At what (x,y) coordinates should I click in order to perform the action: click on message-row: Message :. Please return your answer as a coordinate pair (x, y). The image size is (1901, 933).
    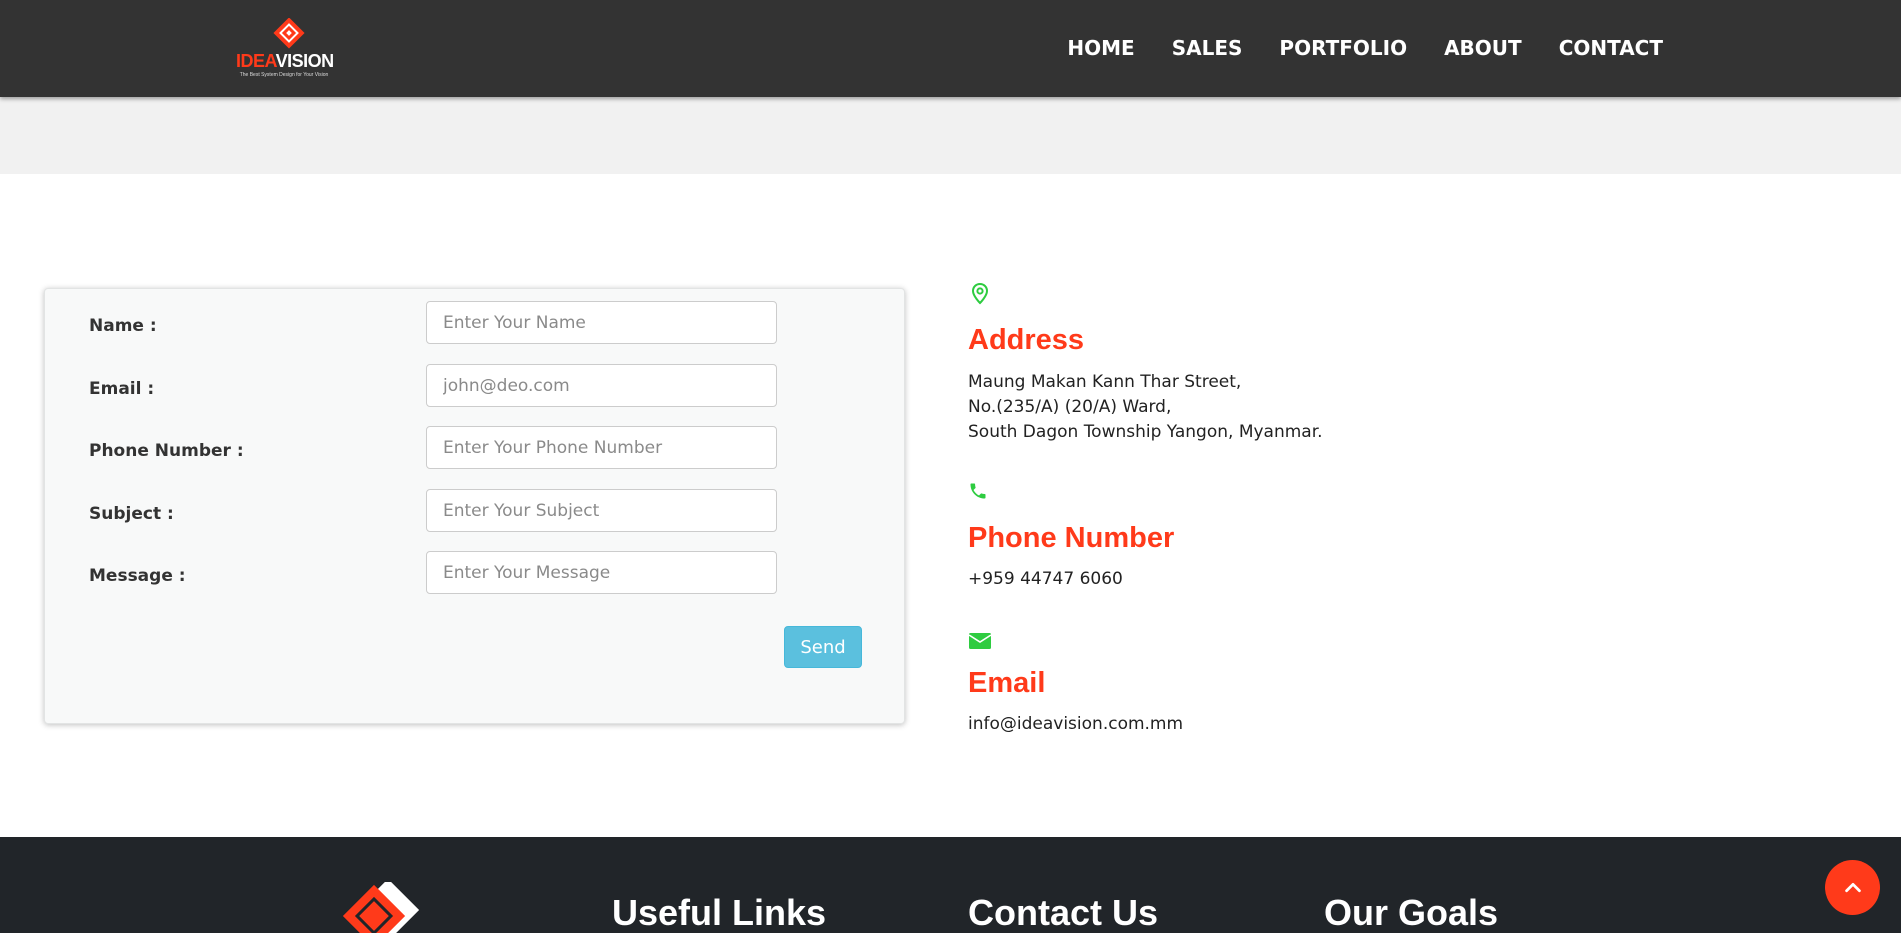
    Looking at the image, I should click on (474, 578).